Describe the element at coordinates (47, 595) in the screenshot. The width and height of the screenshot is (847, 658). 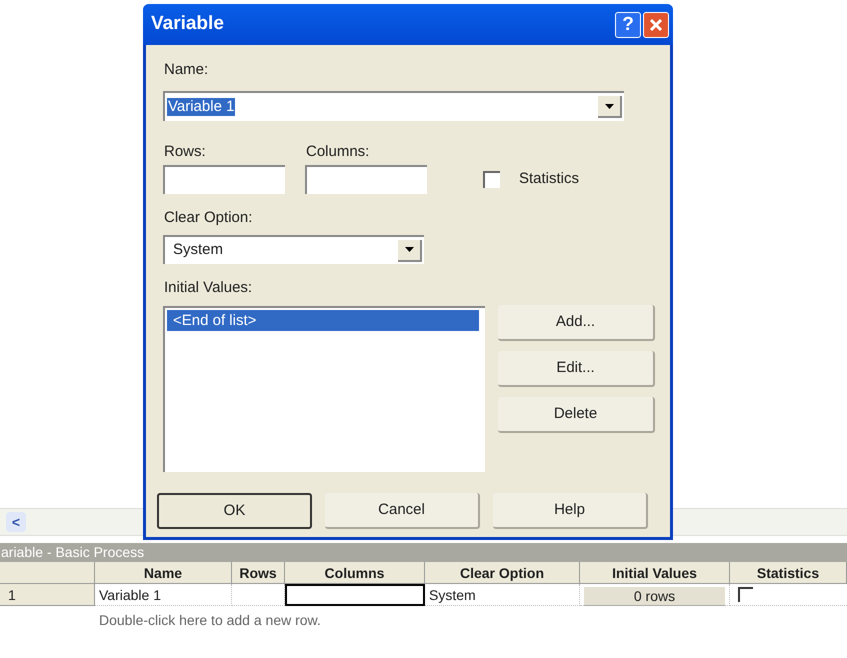
I see `row-number: 1` at that location.